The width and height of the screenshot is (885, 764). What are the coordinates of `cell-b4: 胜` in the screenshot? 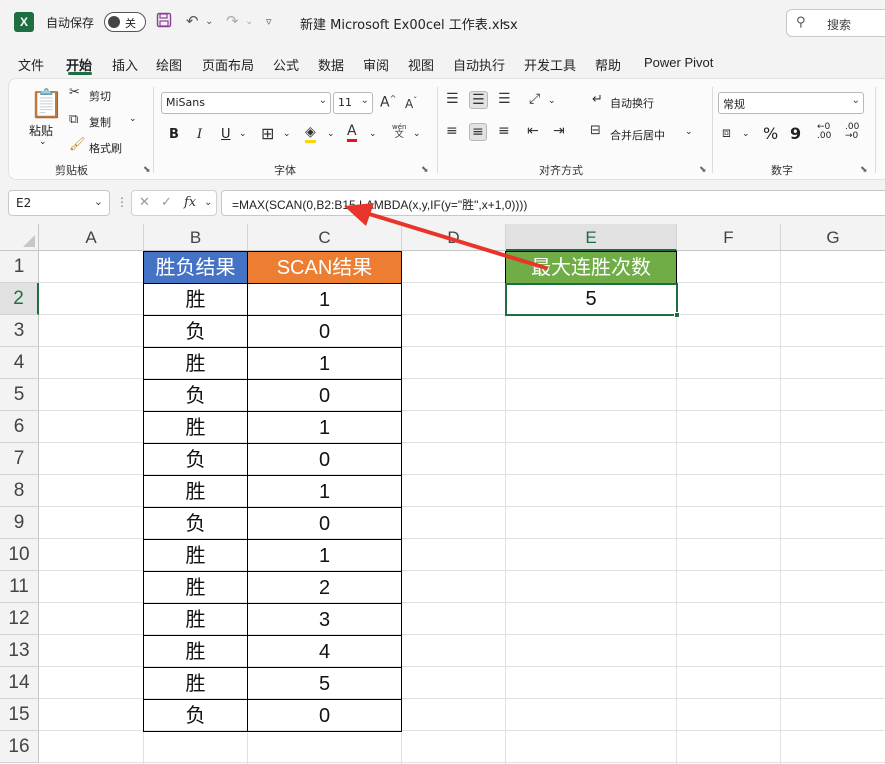 It's located at (195, 363).